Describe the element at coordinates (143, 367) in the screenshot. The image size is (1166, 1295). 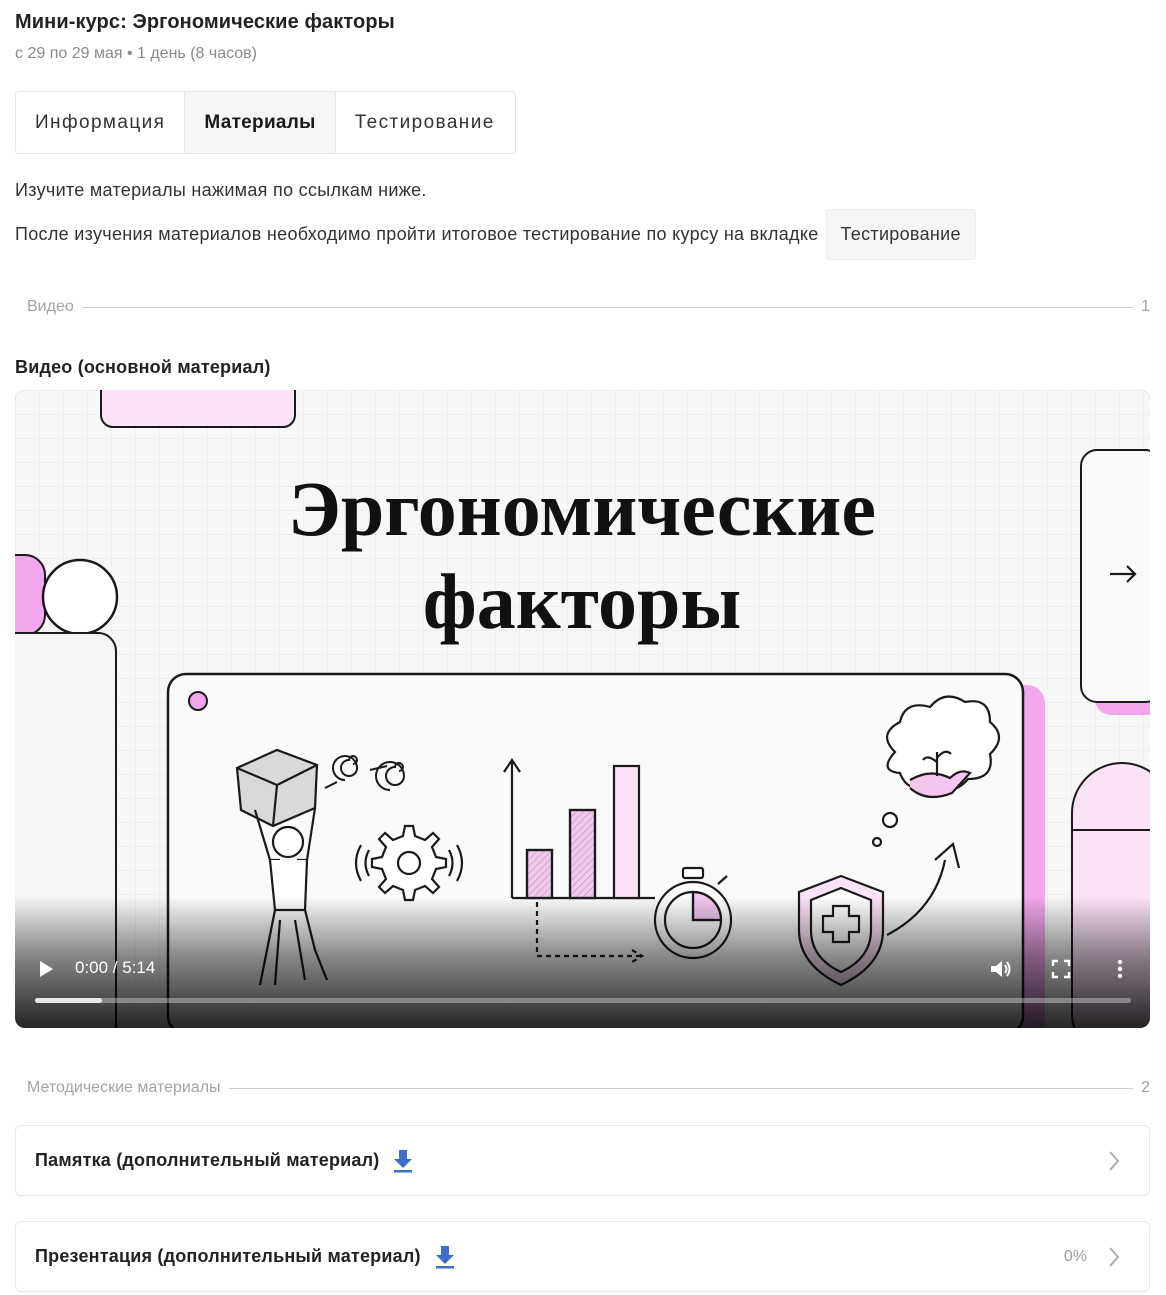
I see `video-item-title: Видео (основной материал)` at that location.